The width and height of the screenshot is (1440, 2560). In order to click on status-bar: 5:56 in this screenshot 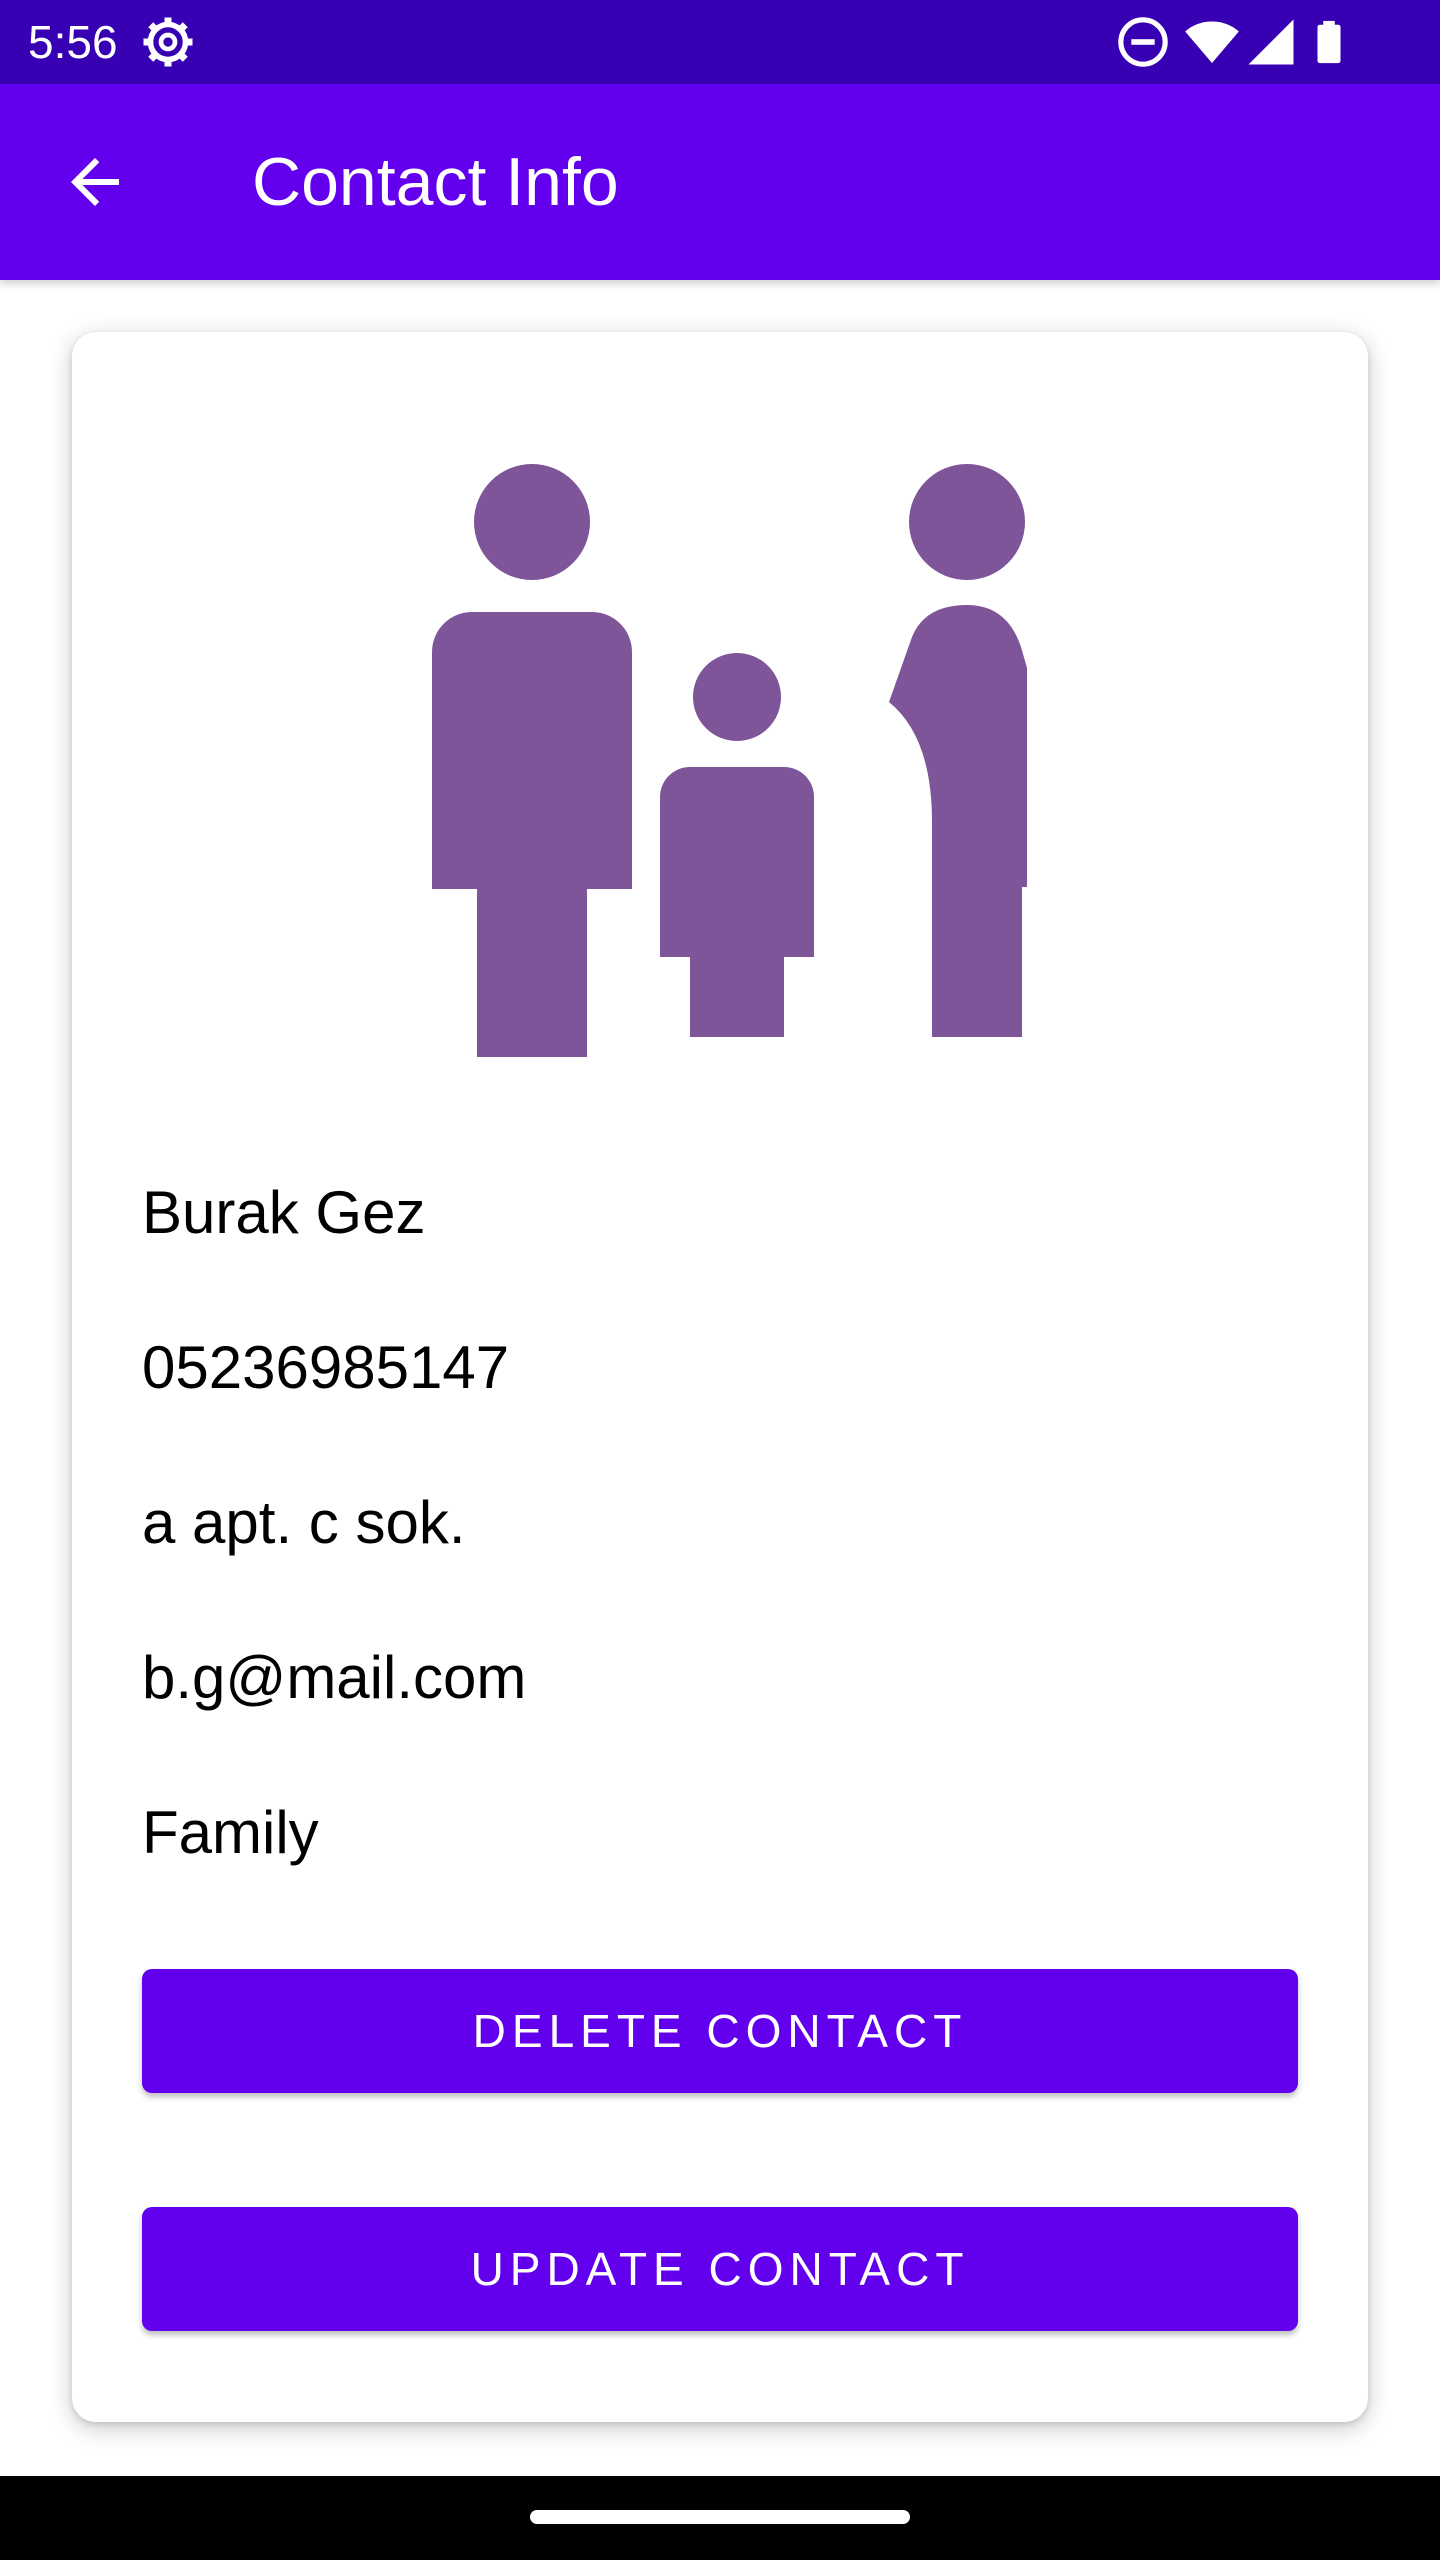, I will do `click(720, 42)`.